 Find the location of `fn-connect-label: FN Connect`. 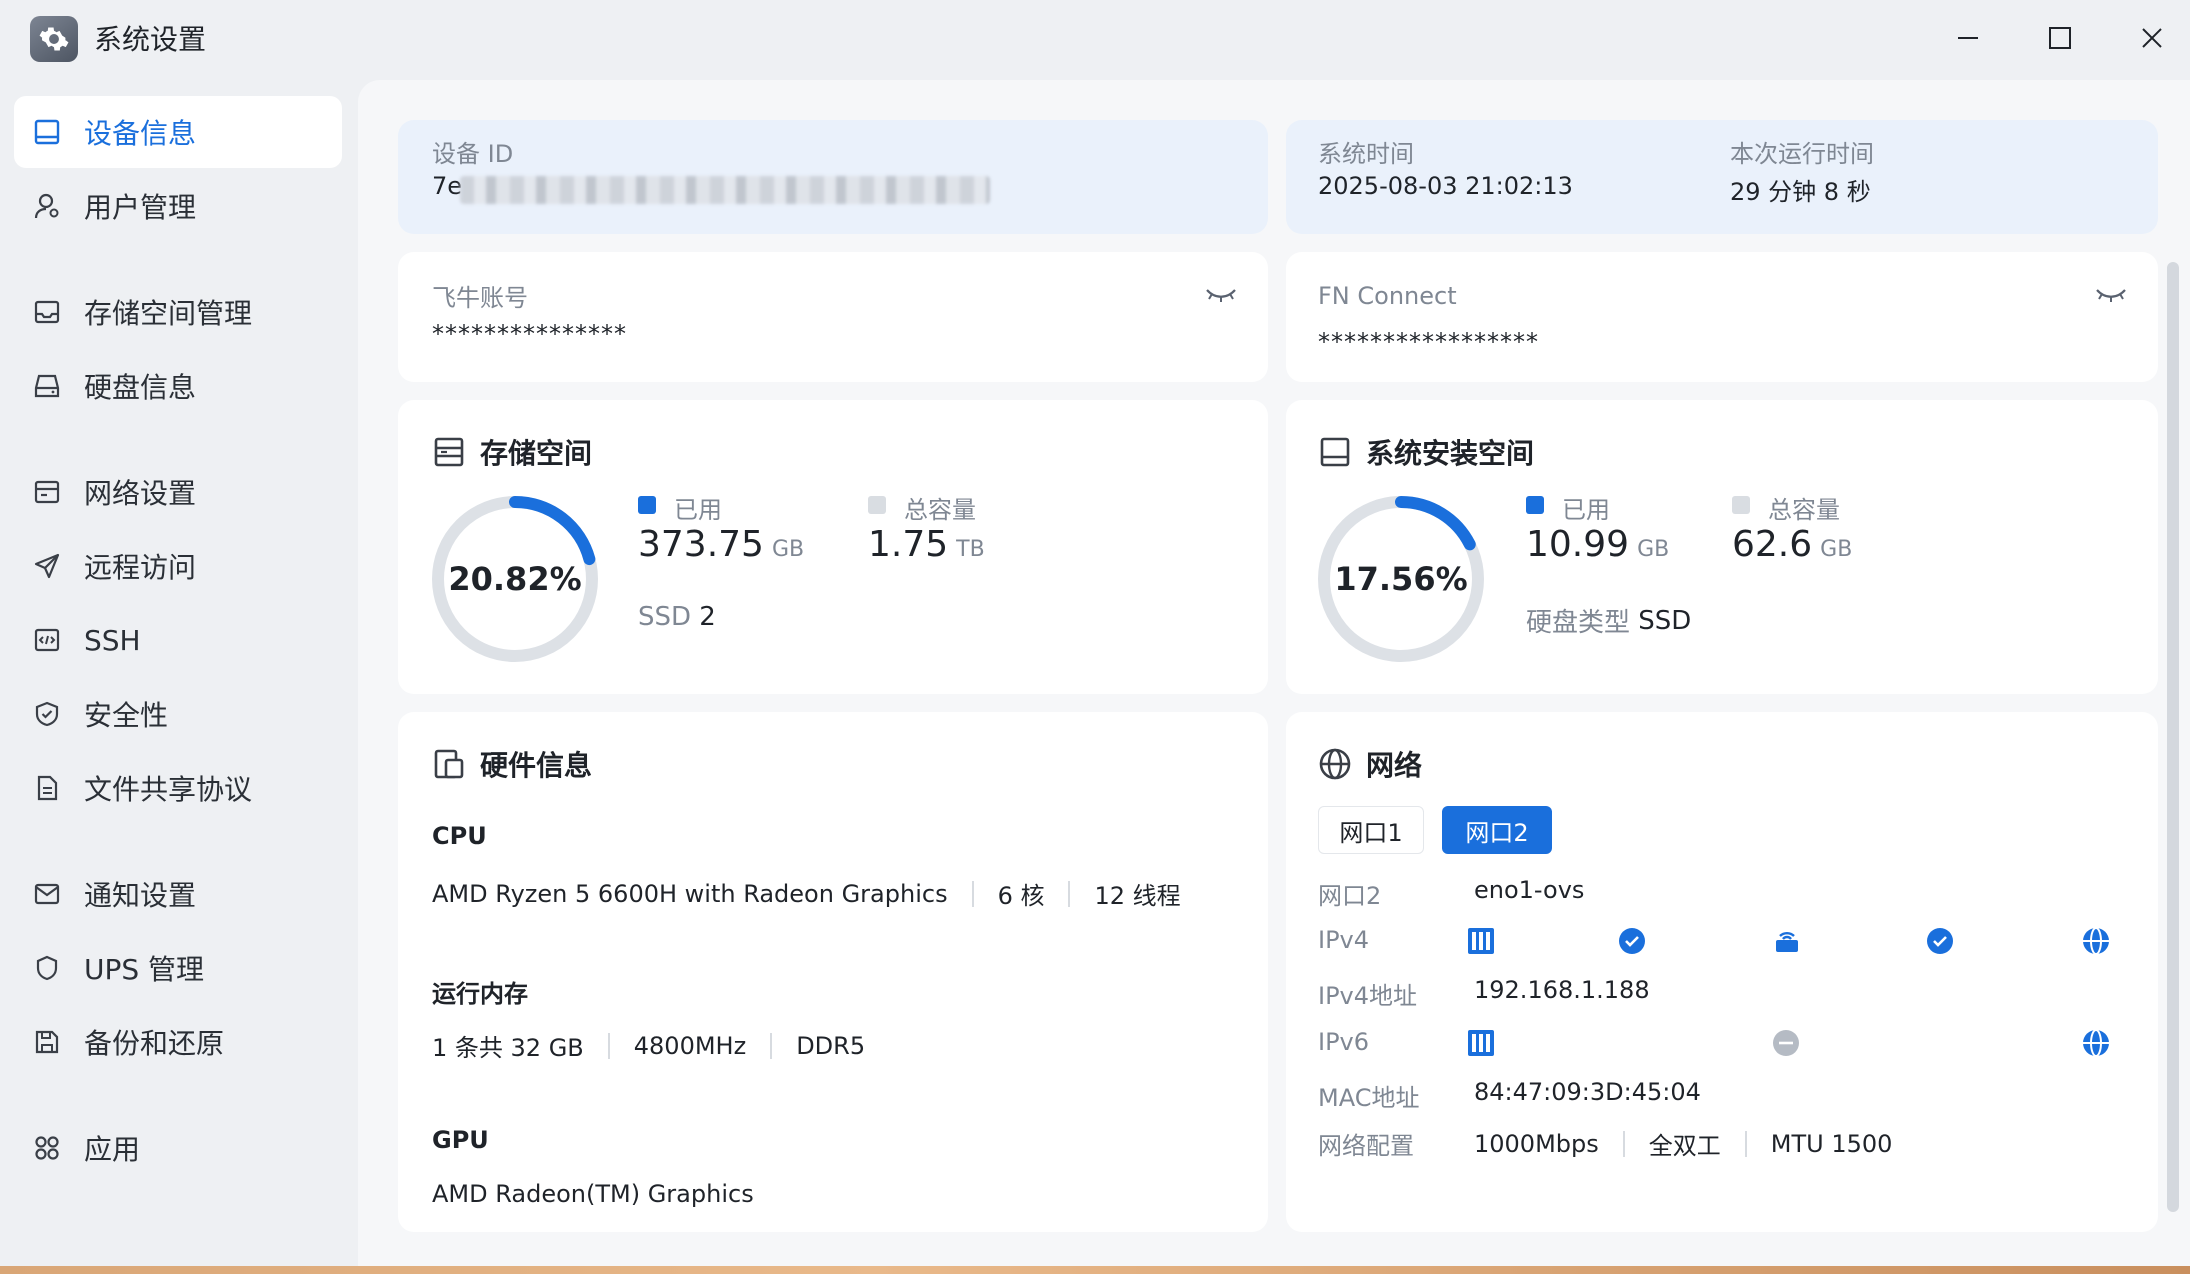

fn-connect-label: FN Connect is located at coordinates (1387, 296).